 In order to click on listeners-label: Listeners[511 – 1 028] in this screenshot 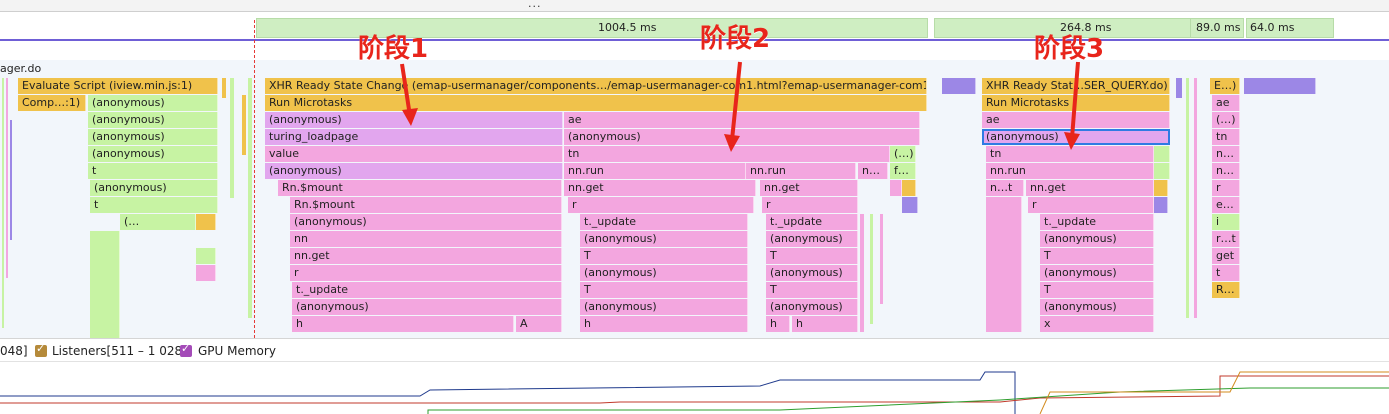, I will do `click(119, 351)`.